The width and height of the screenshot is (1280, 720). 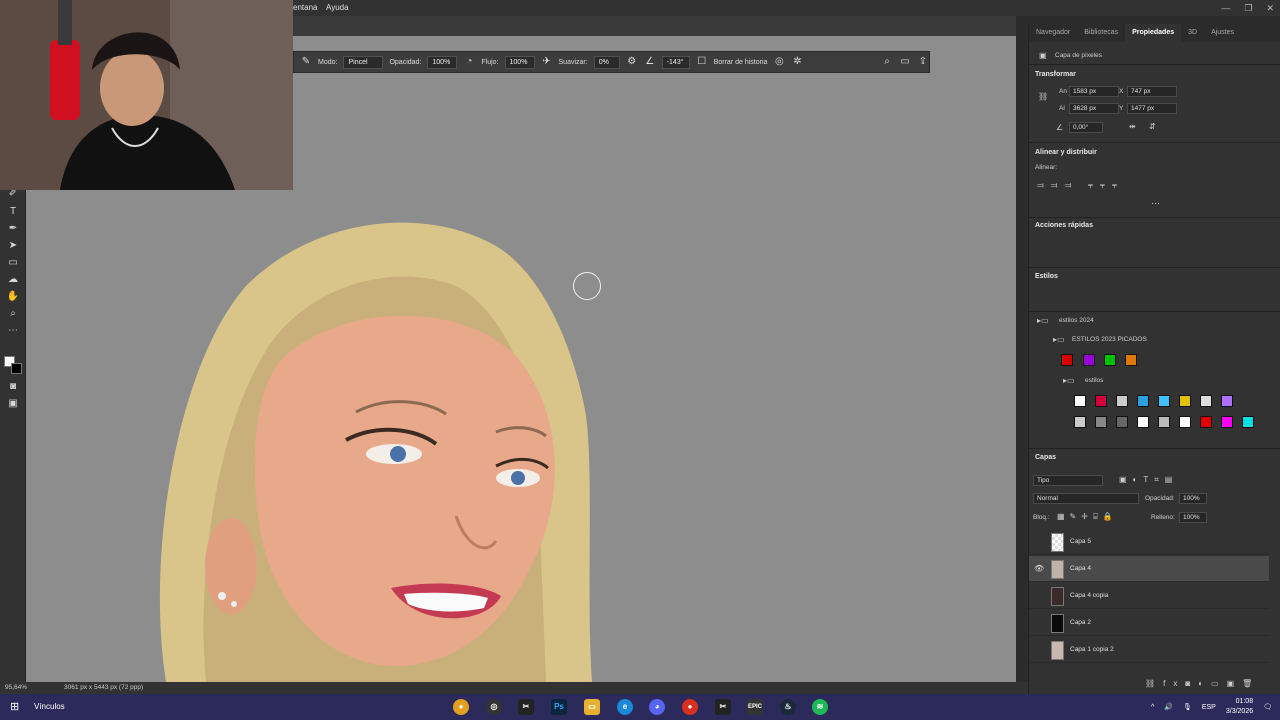 I want to click on more-options-icon: ⋯, so click(x=1155, y=203).